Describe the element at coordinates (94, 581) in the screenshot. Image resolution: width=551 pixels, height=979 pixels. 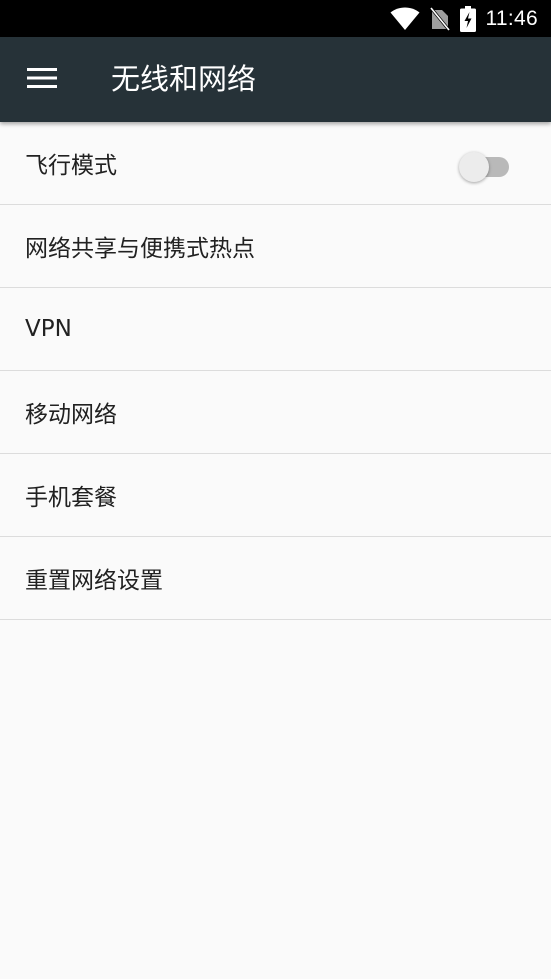
I see `settings-item-label: 重置网络设置` at that location.